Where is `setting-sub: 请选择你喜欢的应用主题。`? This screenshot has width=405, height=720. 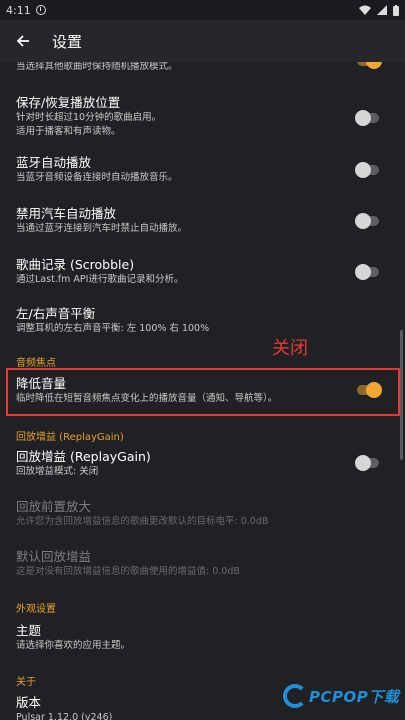
setting-sub: 请选择你喜欢的应用主题。 is located at coordinates (73, 645).